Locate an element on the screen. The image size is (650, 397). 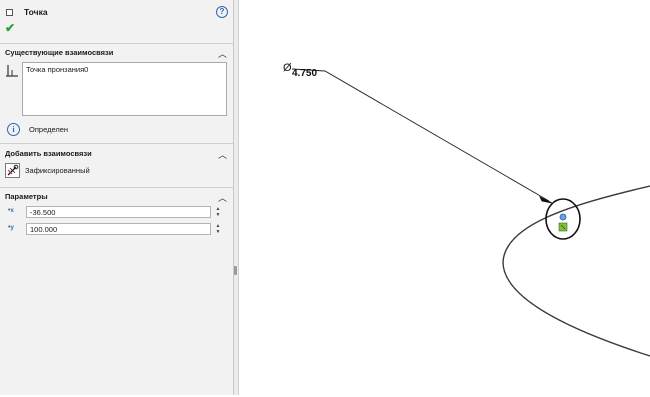
x-coordinate-input is located at coordinates (118, 212).